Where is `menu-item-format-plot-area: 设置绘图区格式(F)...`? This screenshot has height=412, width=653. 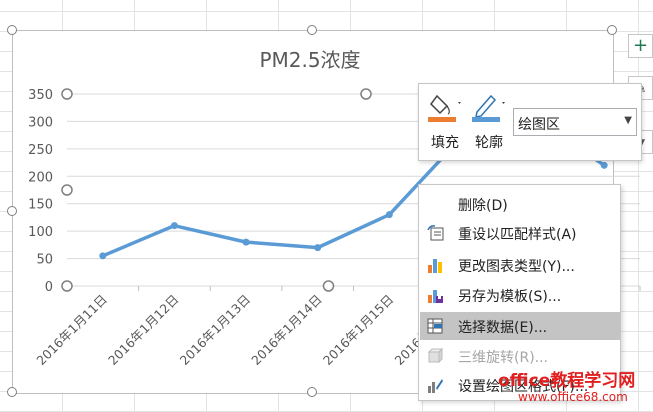 menu-item-format-plot-area: 设置绘图区格式(F)... is located at coordinates (520, 385).